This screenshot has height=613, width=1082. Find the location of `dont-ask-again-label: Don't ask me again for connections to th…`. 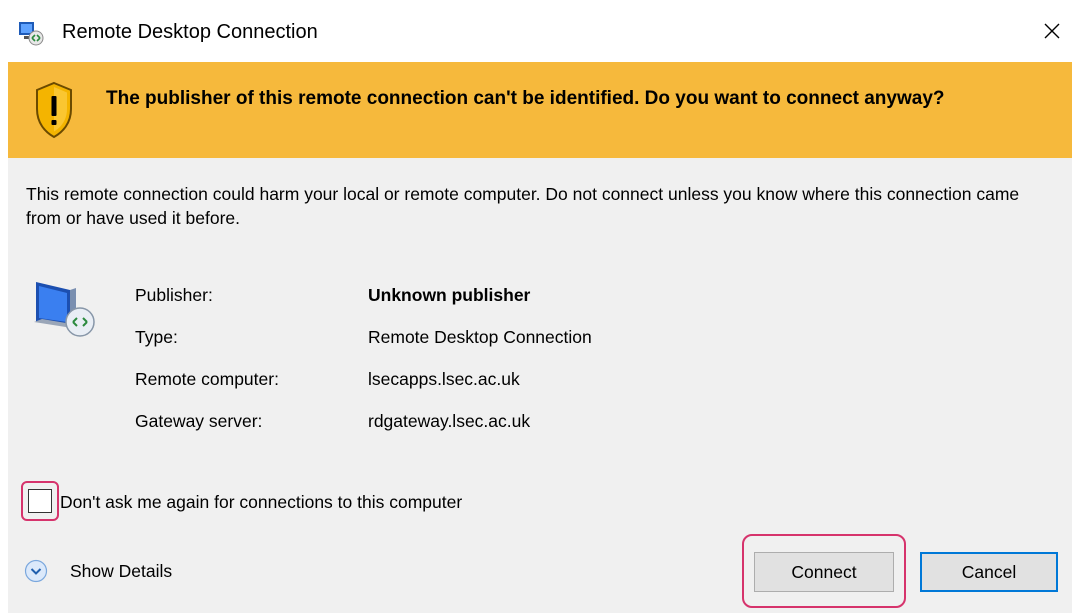

dont-ask-again-label: Don't ask me again for connections to th… is located at coordinates (261, 502).